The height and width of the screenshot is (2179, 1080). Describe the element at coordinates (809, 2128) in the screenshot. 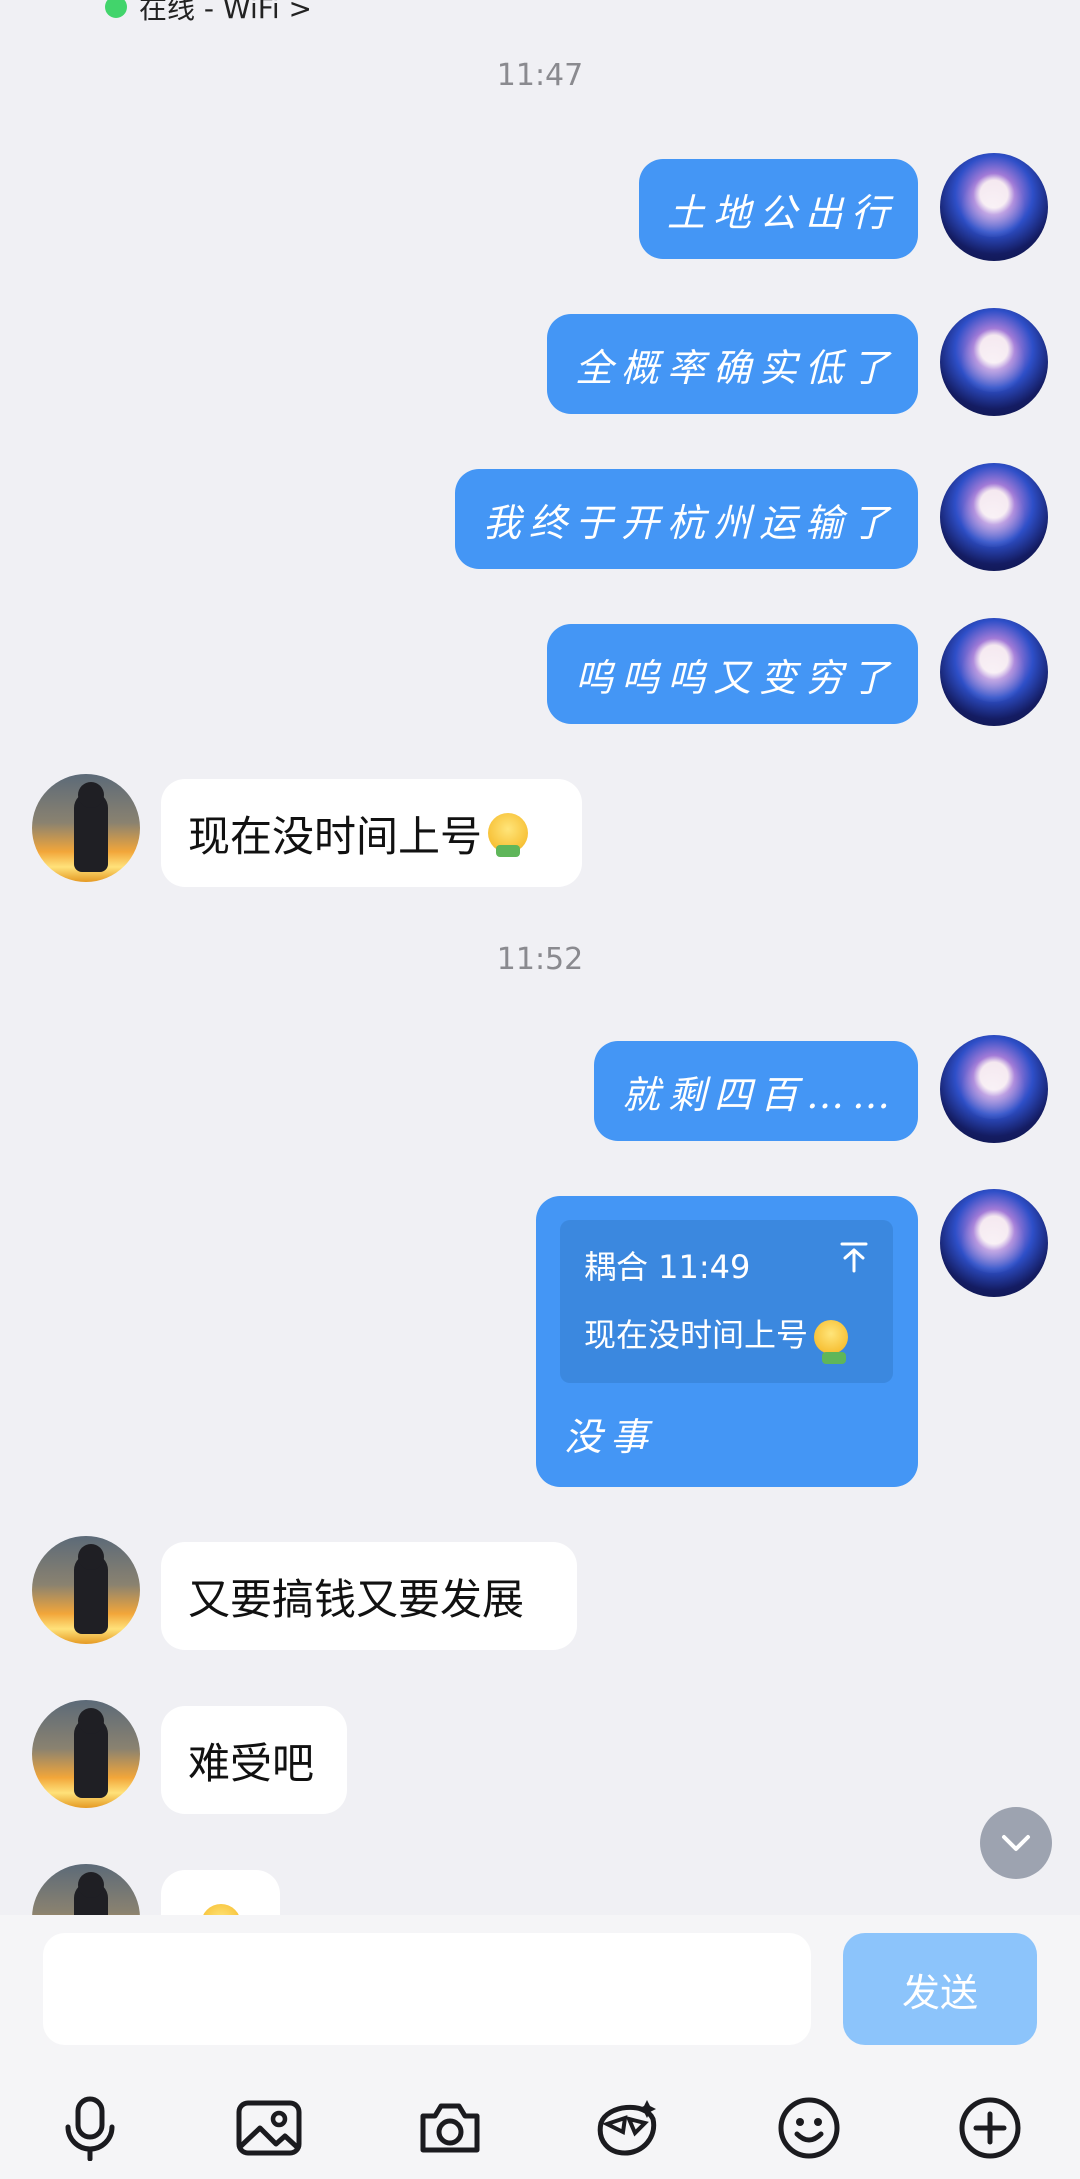

I see `emoji-icon` at that location.